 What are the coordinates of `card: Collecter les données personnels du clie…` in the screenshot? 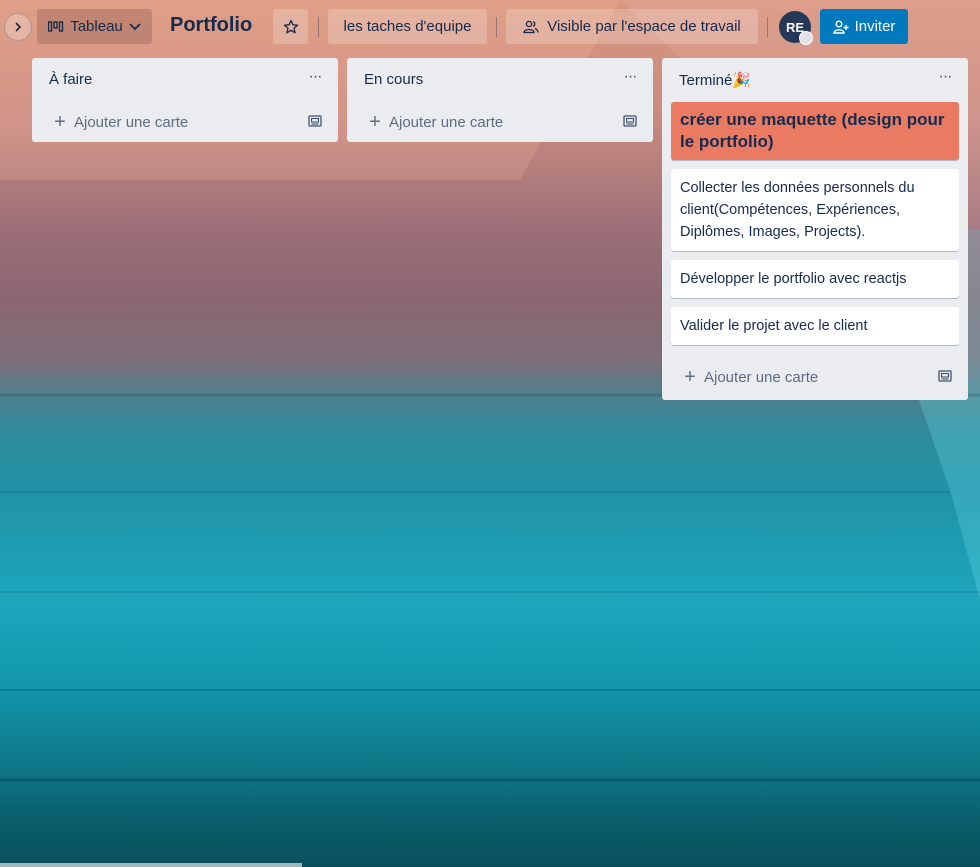 It's located at (815, 210).